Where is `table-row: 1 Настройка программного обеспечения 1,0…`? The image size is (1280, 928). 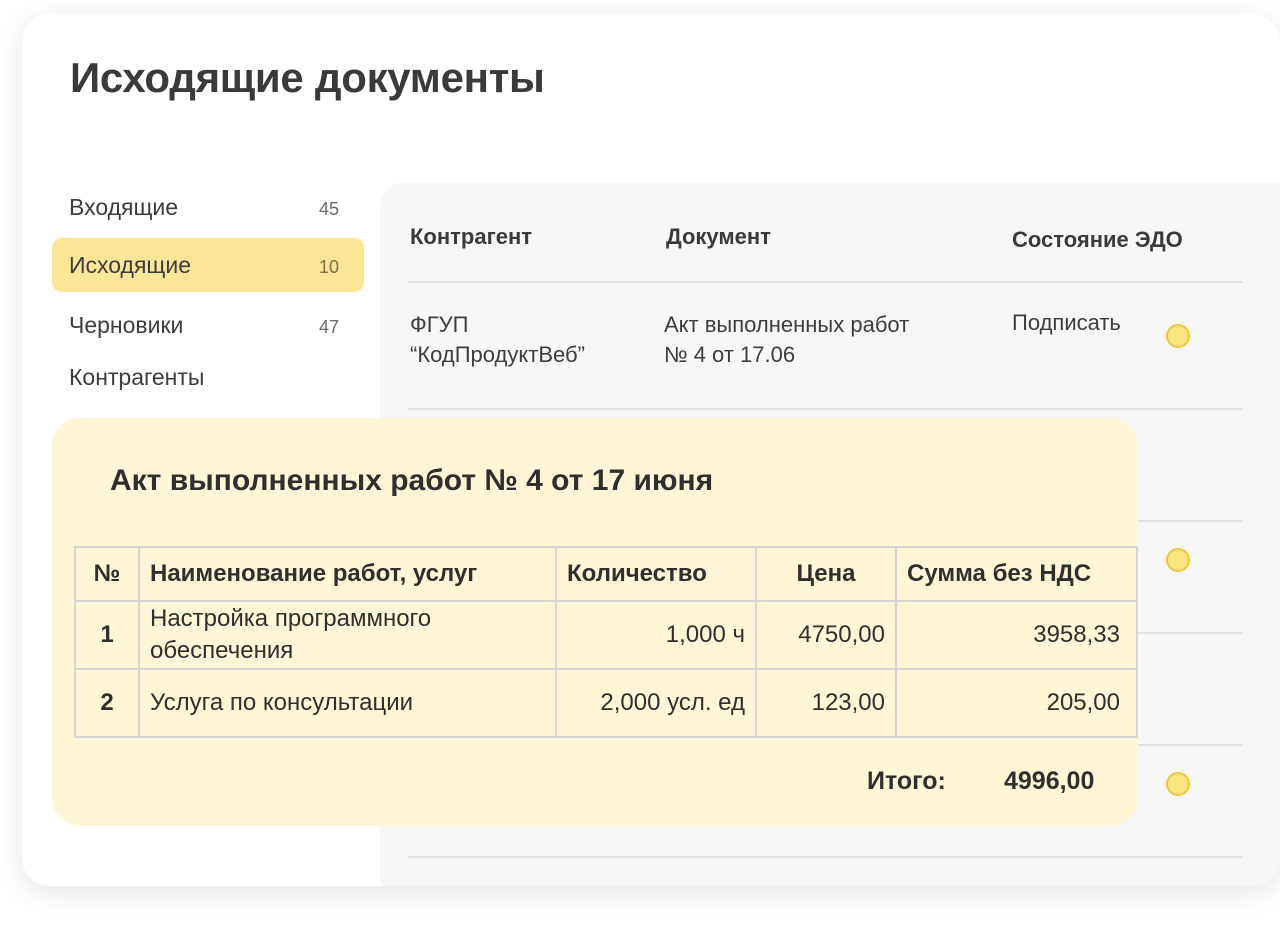
table-row: 1 Настройка программного обеспечения 1,0… is located at coordinates (606, 635).